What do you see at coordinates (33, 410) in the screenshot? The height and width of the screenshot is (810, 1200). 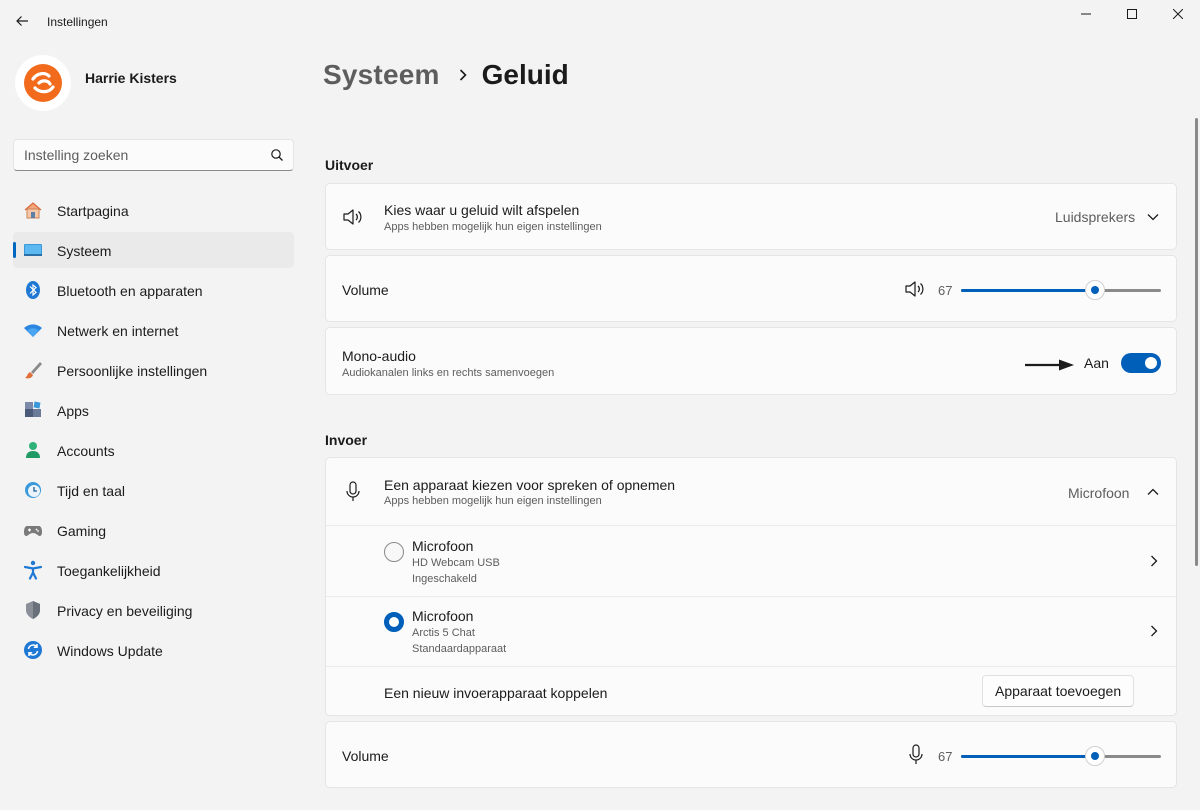 I see `apps-icon` at bounding box center [33, 410].